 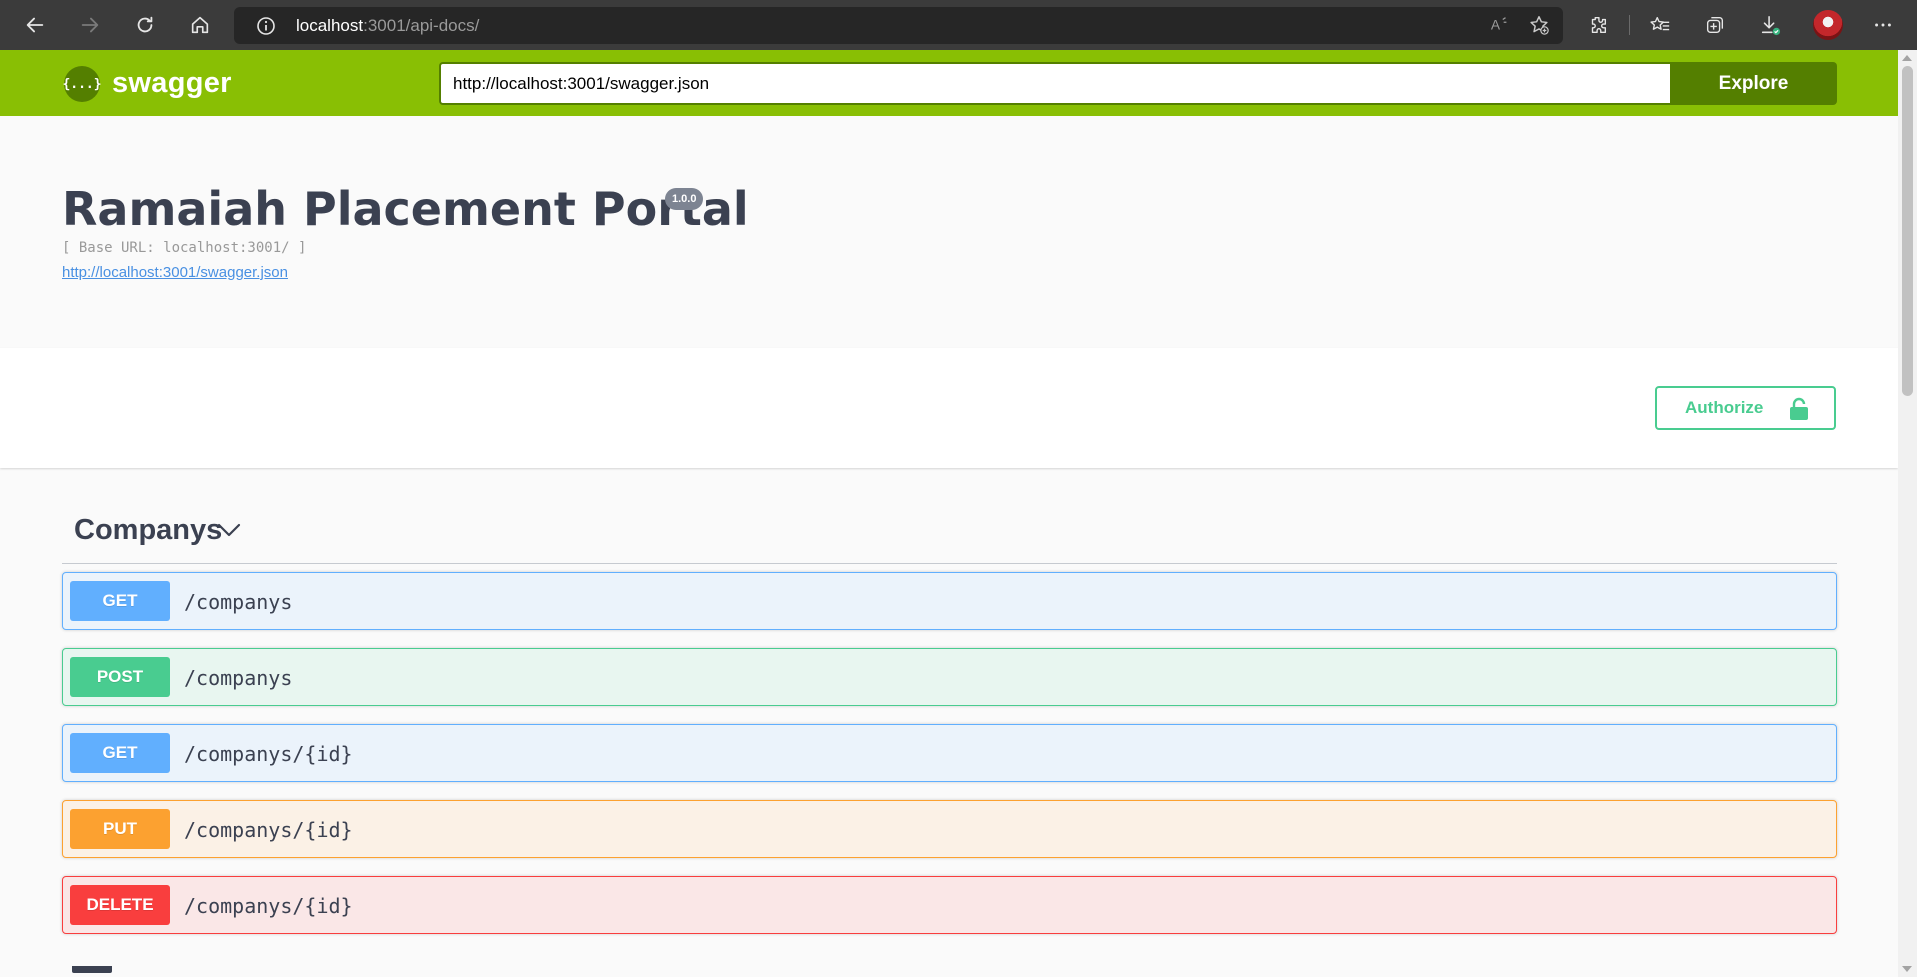 What do you see at coordinates (684, 199) in the screenshot?
I see `version-badge: 1.0.0` at bounding box center [684, 199].